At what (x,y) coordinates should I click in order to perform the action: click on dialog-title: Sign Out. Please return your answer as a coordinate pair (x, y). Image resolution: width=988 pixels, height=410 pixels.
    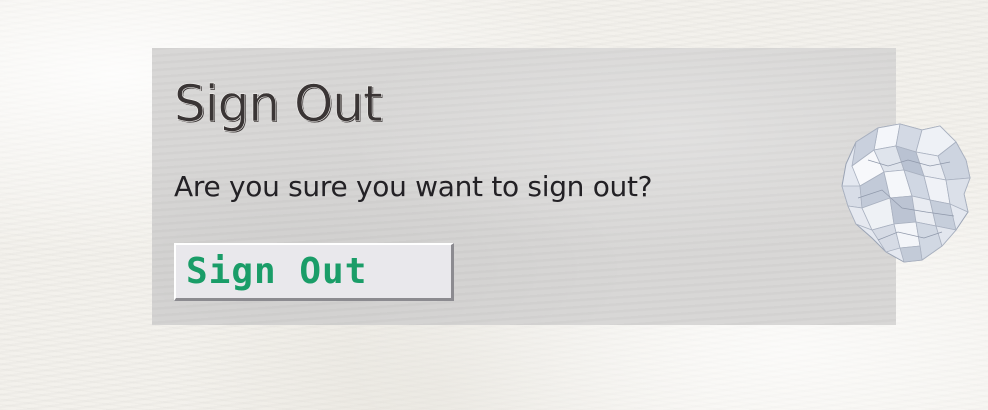
    Looking at the image, I should click on (278, 104).